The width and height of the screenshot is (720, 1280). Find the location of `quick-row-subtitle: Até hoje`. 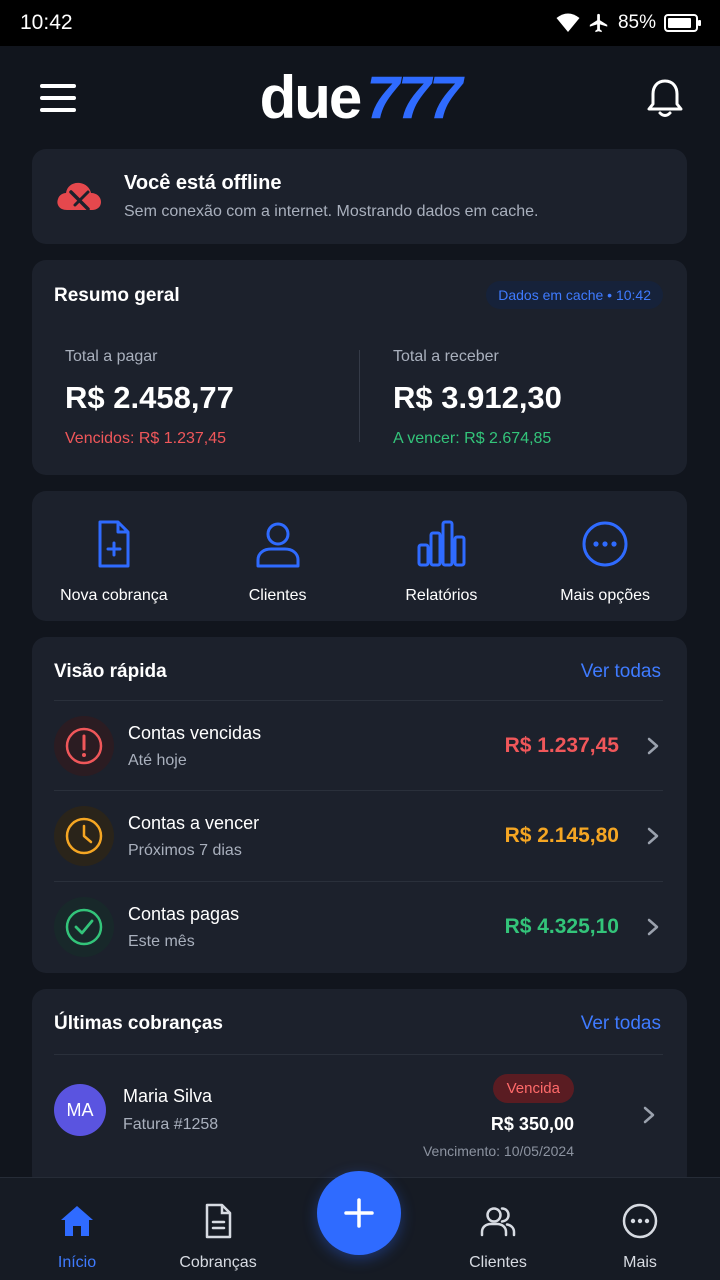

quick-row-subtitle: Até hoje is located at coordinates (157, 760).